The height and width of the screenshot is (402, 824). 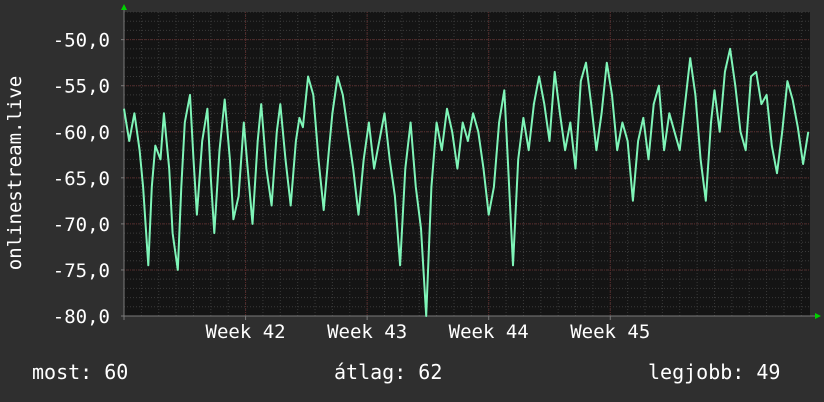 I want to click on y-axis-label: onlinestream.live, so click(x=15, y=173).